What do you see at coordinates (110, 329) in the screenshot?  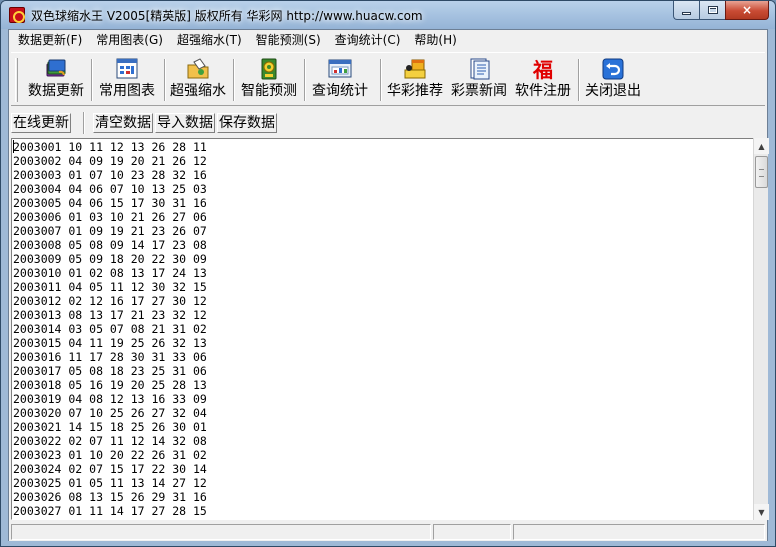 I see `draw-record-line: 2003014 03 05 07 08 21 31 02` at bounding box center [110, 329].